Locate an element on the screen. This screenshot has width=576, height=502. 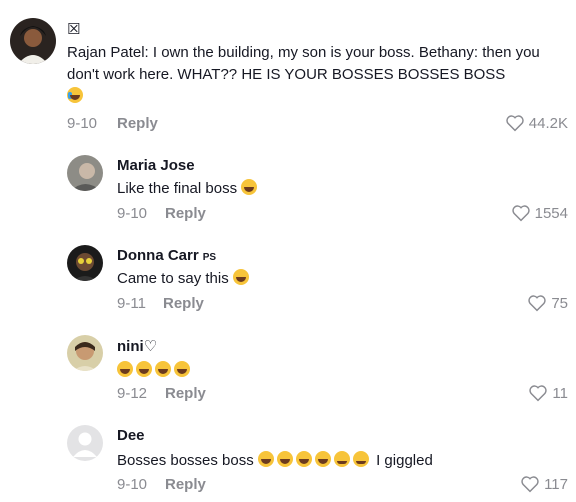
like-count: 1554 is located at coordinates (551, 213).